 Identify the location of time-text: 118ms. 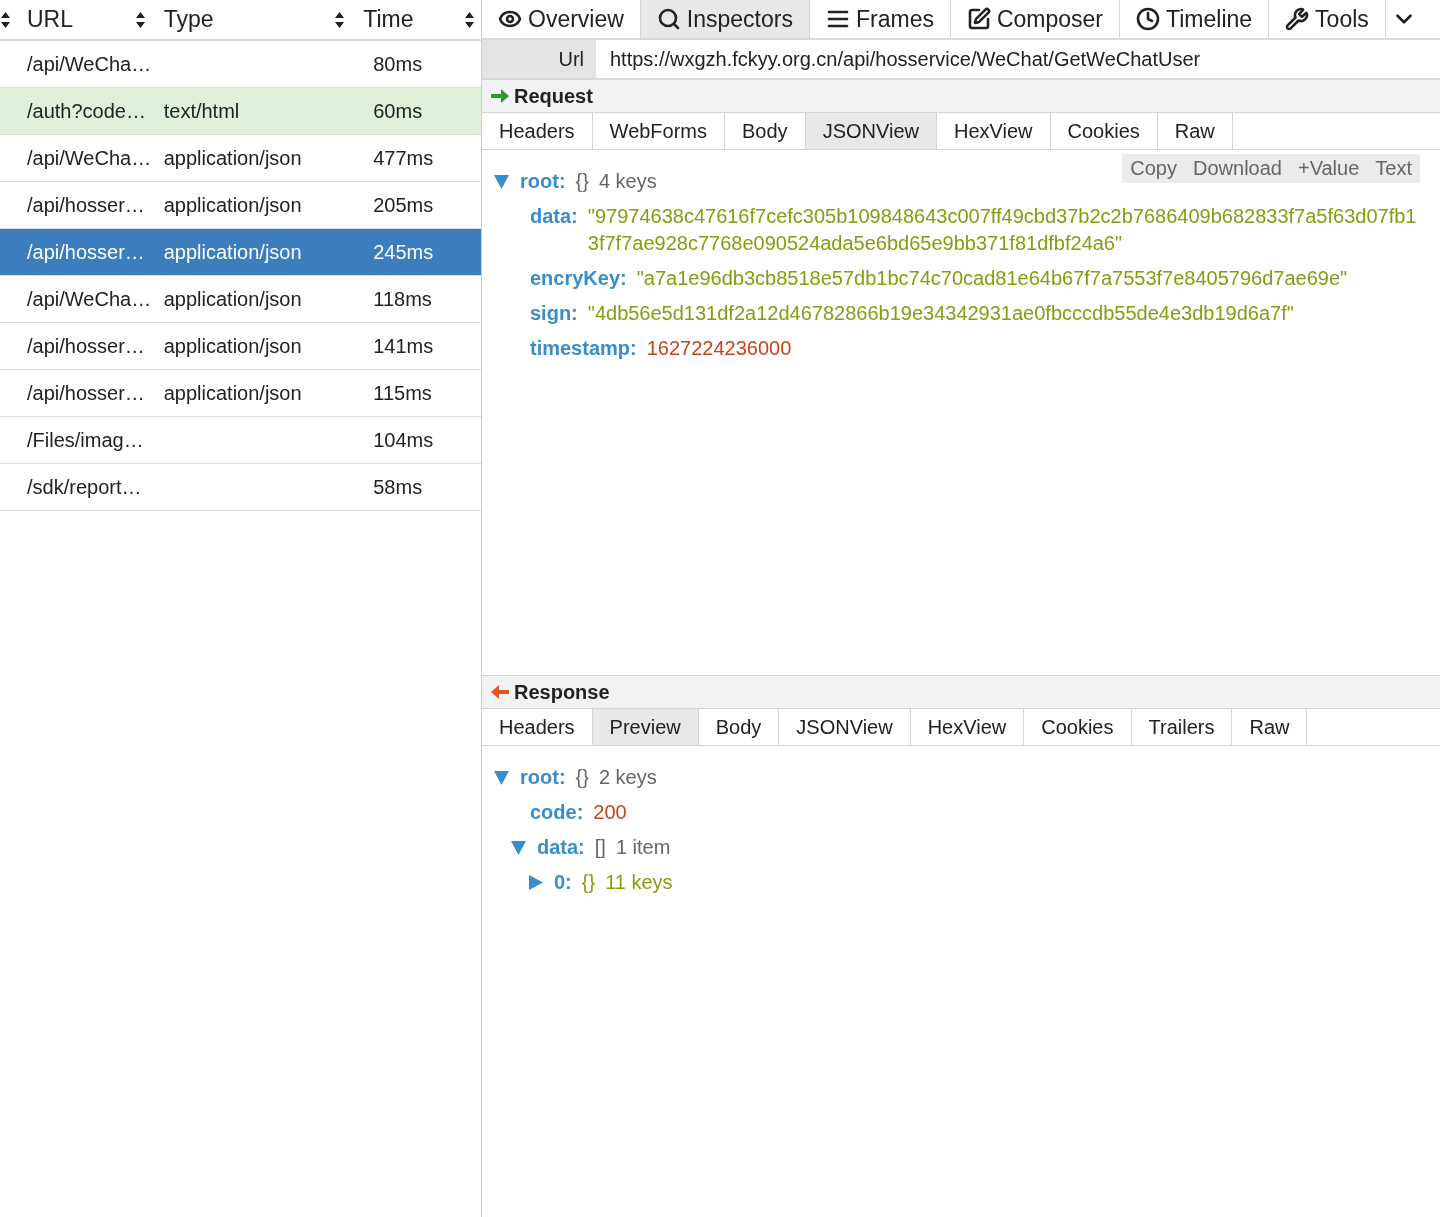
(402, 298).